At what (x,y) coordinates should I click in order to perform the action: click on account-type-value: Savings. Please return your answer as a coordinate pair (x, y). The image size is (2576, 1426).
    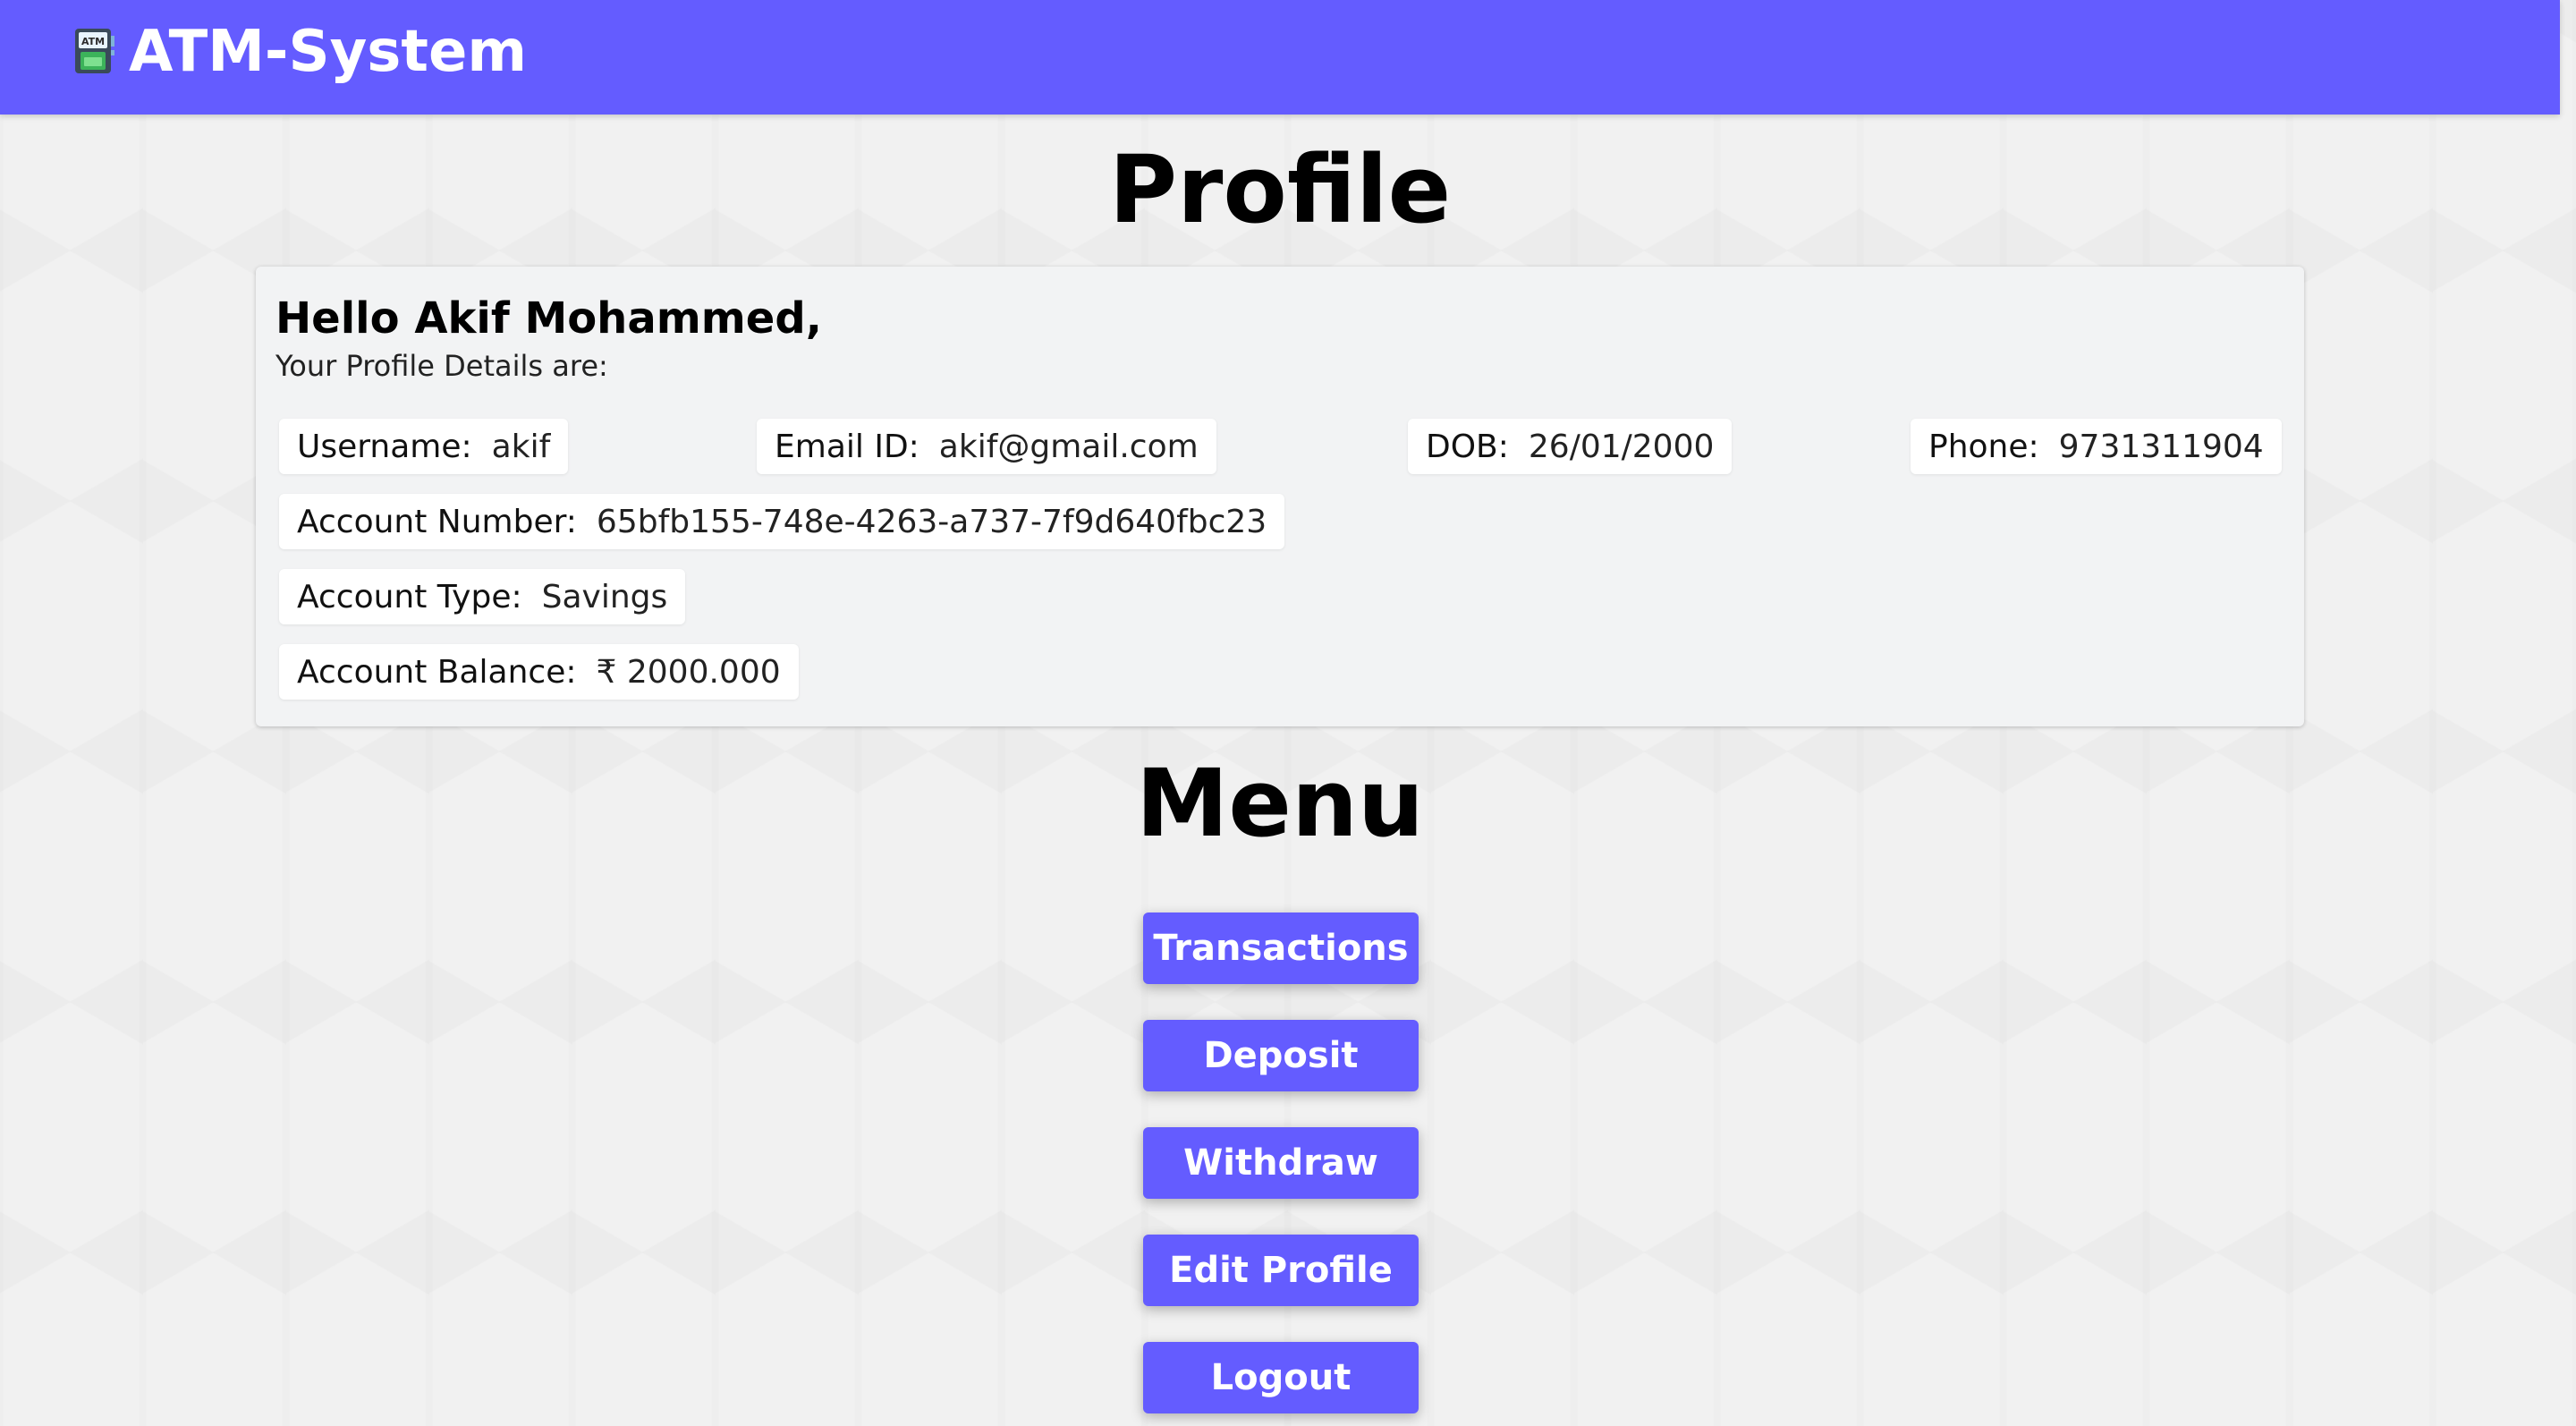
    Looking at the image, I should click on (604, 597).